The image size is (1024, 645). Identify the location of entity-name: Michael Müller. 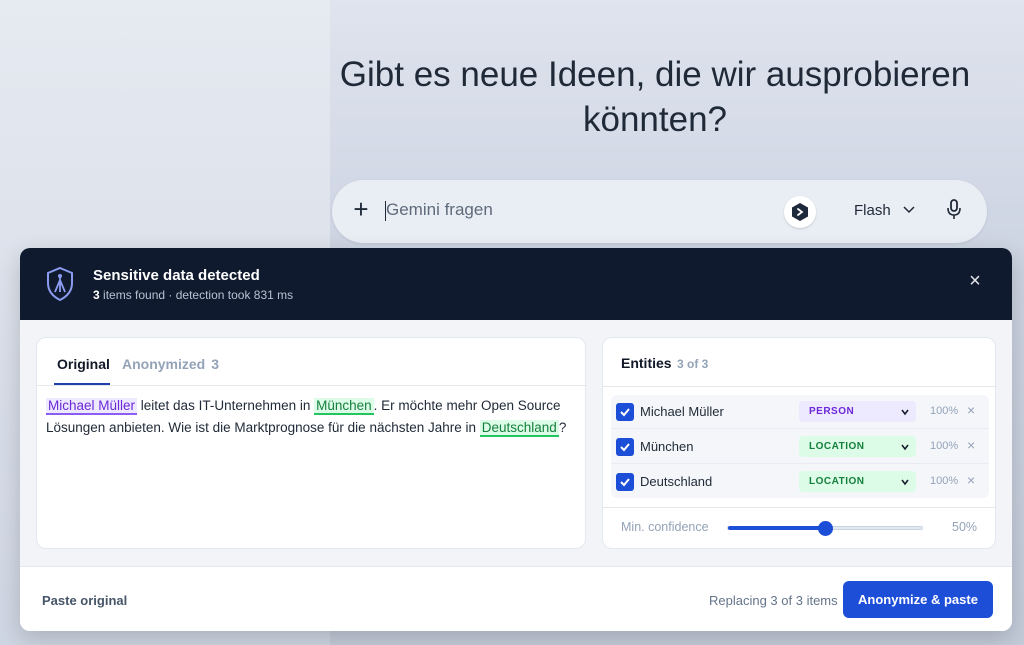
(682, 411).